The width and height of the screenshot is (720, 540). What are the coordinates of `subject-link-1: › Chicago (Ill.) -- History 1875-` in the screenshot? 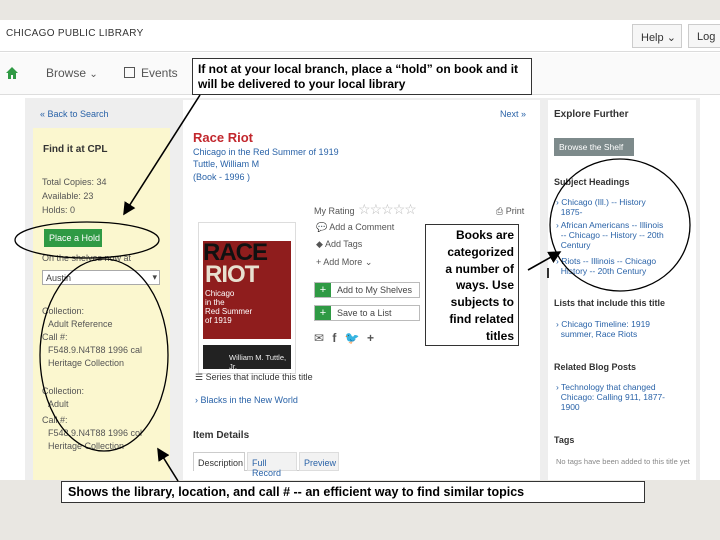 It's located at (601, 207).